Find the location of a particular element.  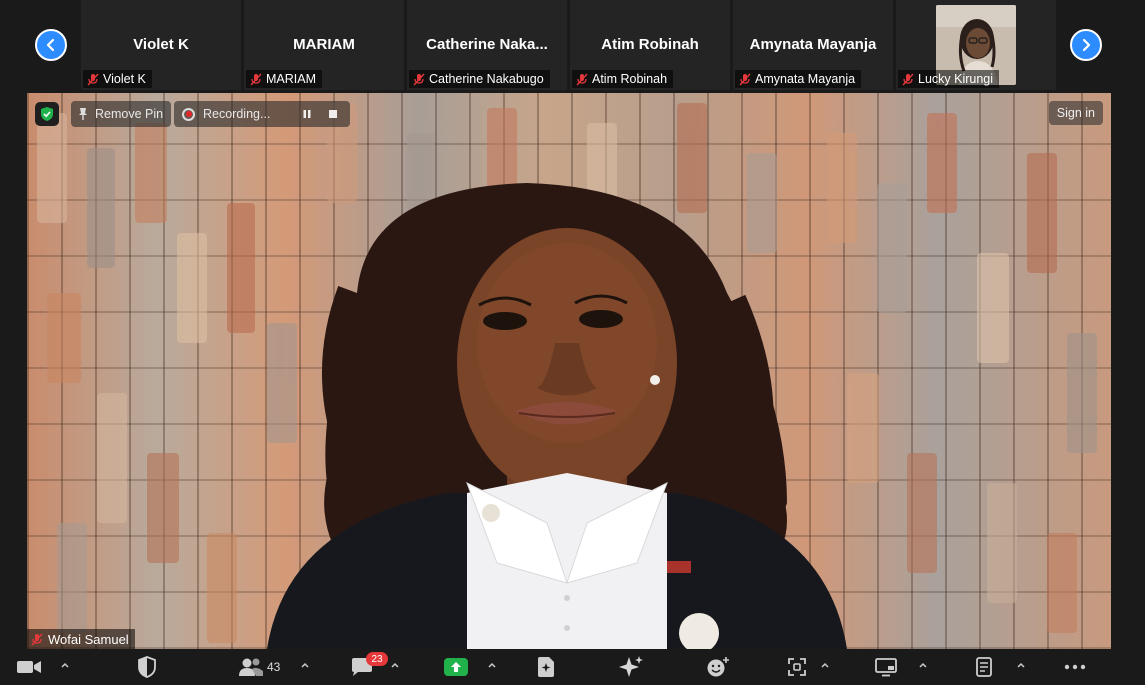

participant-name-label: Atim Robinah is located at coordinates (623, 79).